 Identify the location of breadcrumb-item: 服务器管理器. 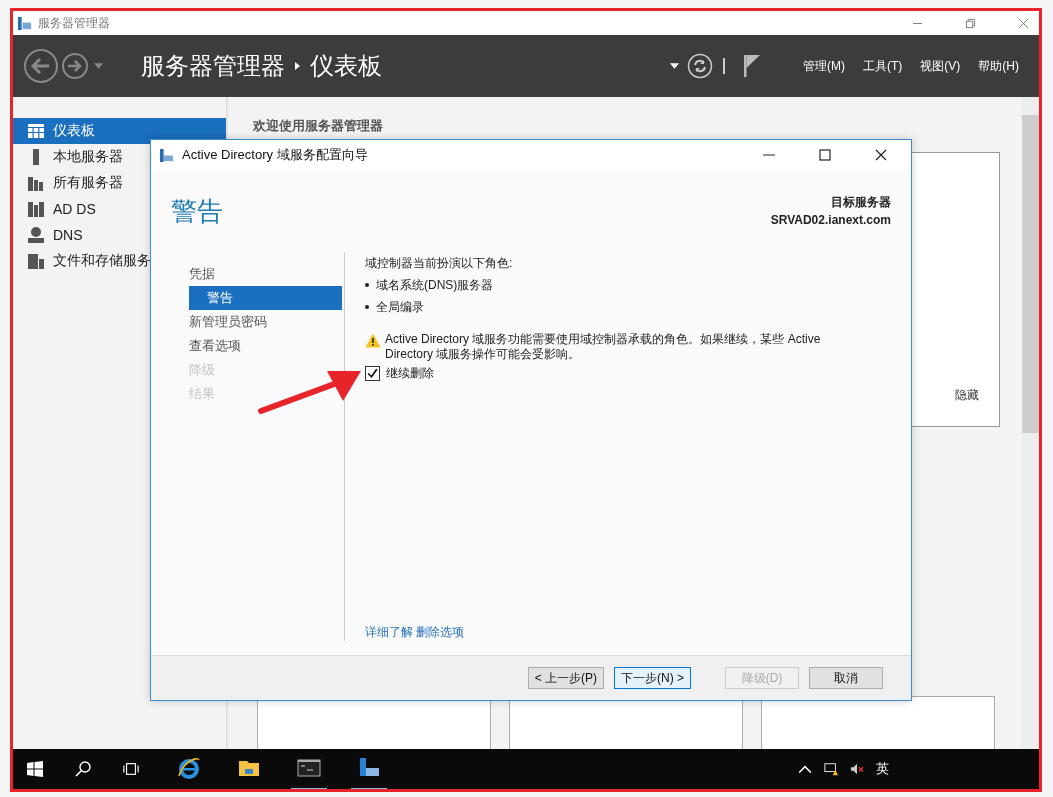
(213, 66).